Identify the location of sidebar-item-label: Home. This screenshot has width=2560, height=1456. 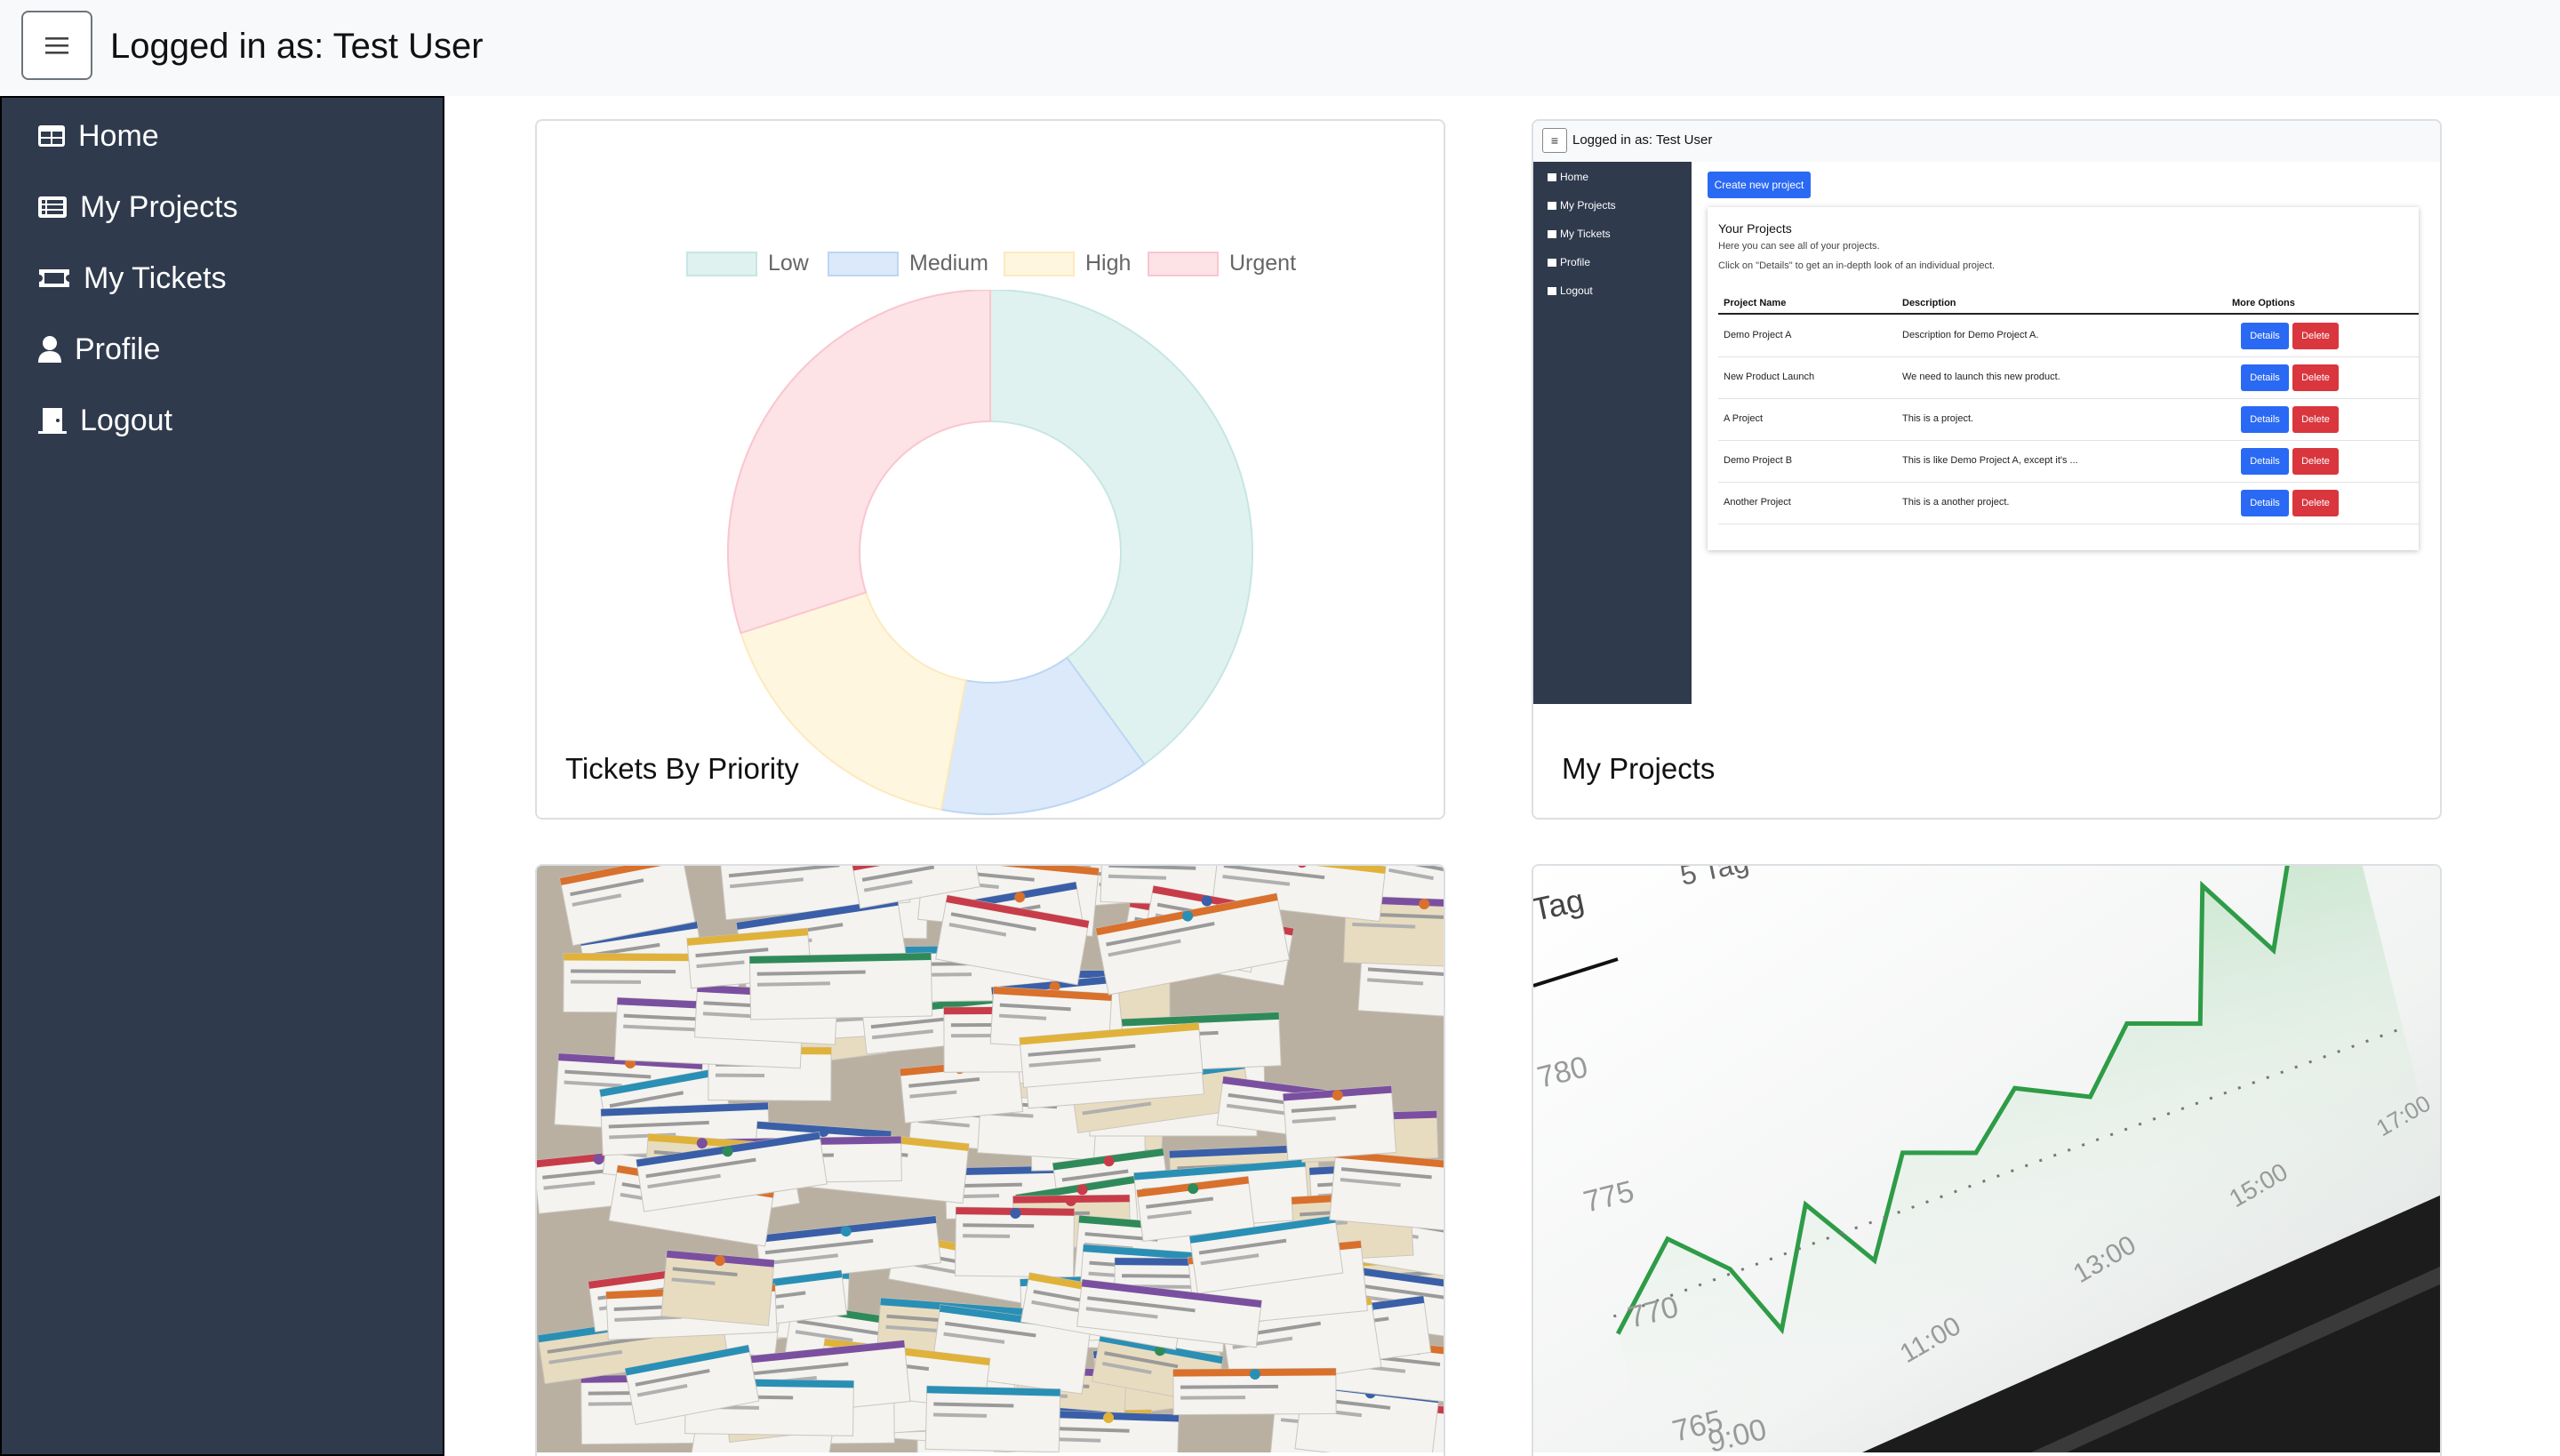
(118, 135).